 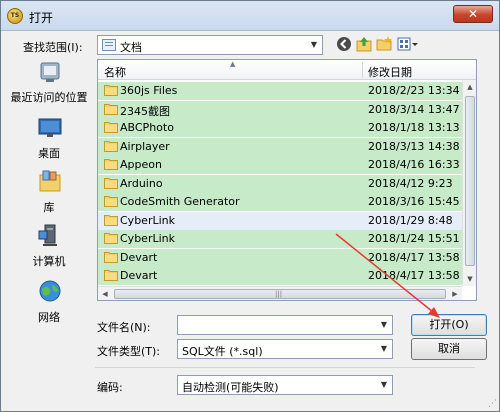 What do you see at coordinates (362, 70) in the screenshot?
I see `column-separator` at bounding box center [362, 70].